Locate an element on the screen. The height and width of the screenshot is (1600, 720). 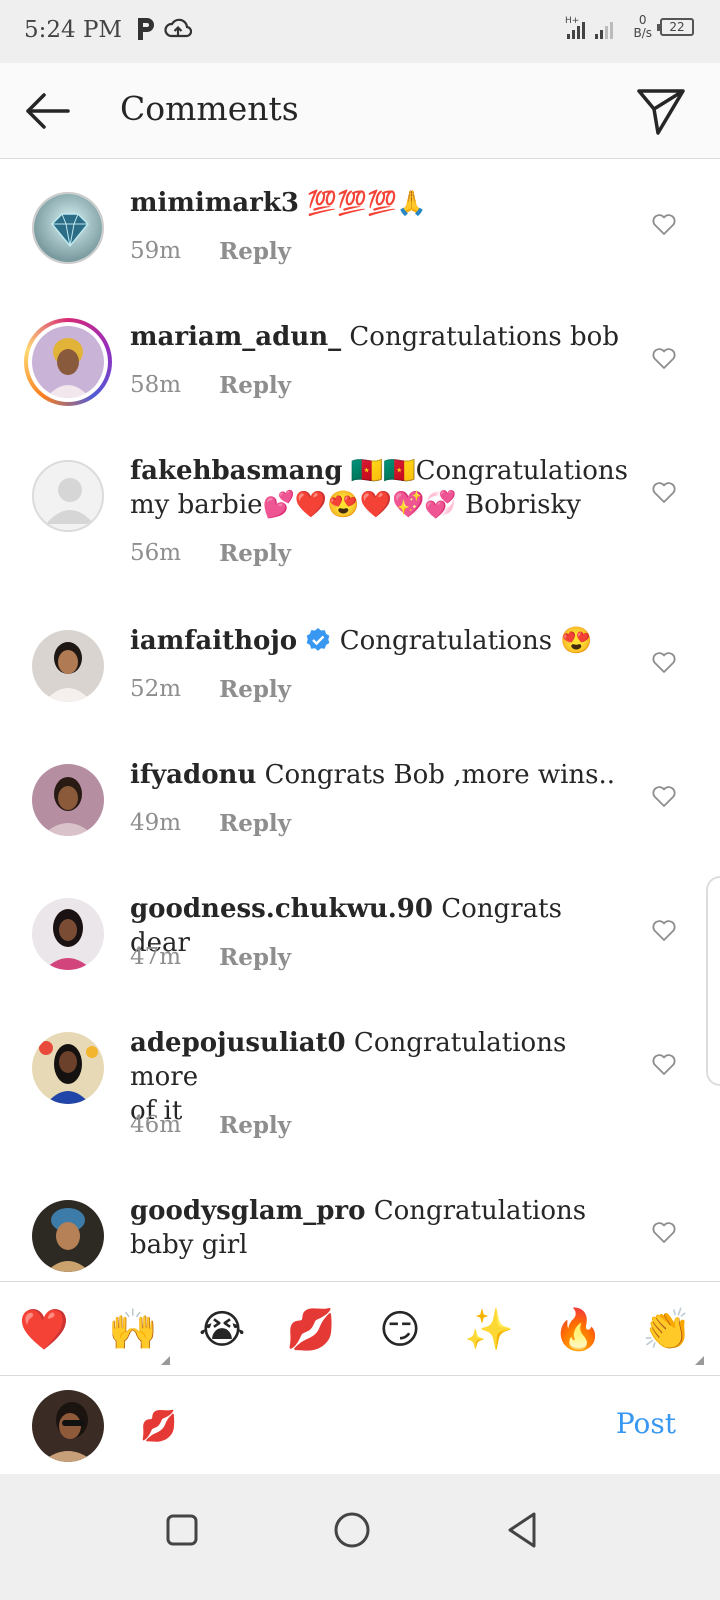
status-time: 5:24 PM is located at coordinates (73, 30).